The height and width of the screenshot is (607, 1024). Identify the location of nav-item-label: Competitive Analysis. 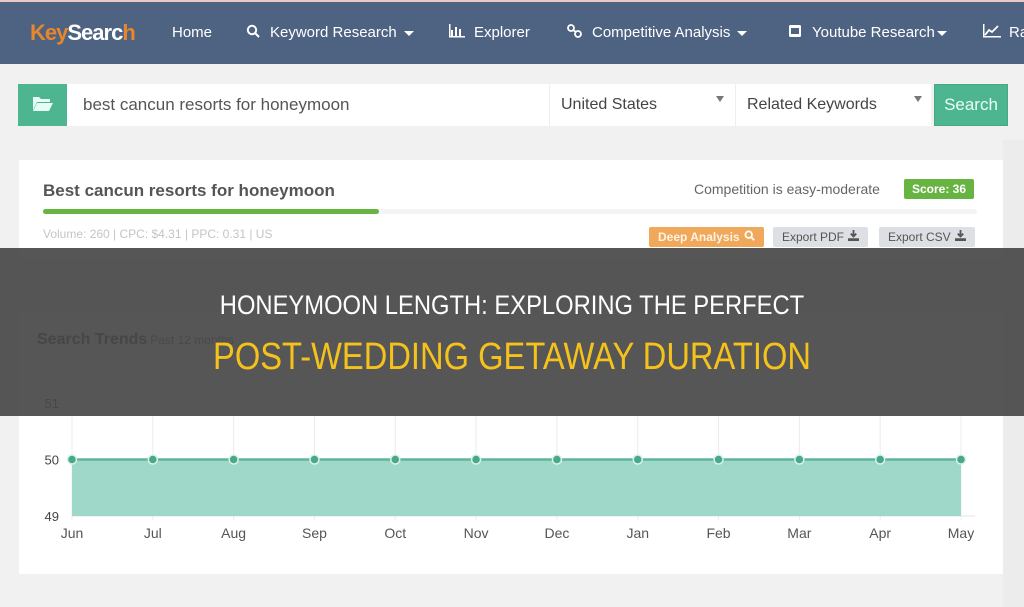
(661, 32).